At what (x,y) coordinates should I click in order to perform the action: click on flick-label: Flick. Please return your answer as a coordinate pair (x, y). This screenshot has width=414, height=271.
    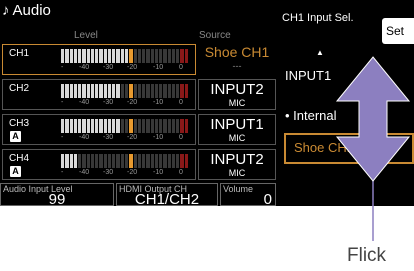
    Looking at the image, I should click on (367, 255).